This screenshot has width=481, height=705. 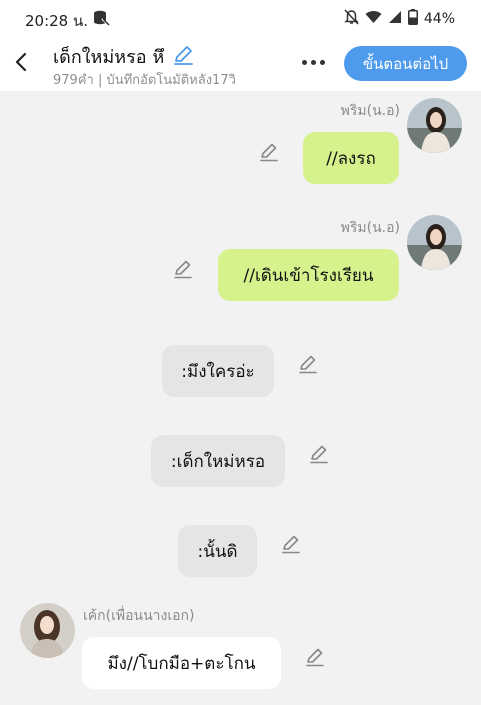 What do you see at coordinates (240, 18) in the screenshot?
I see `status-bar: 20:28 น. 44%` at bounding box center [240, 18].